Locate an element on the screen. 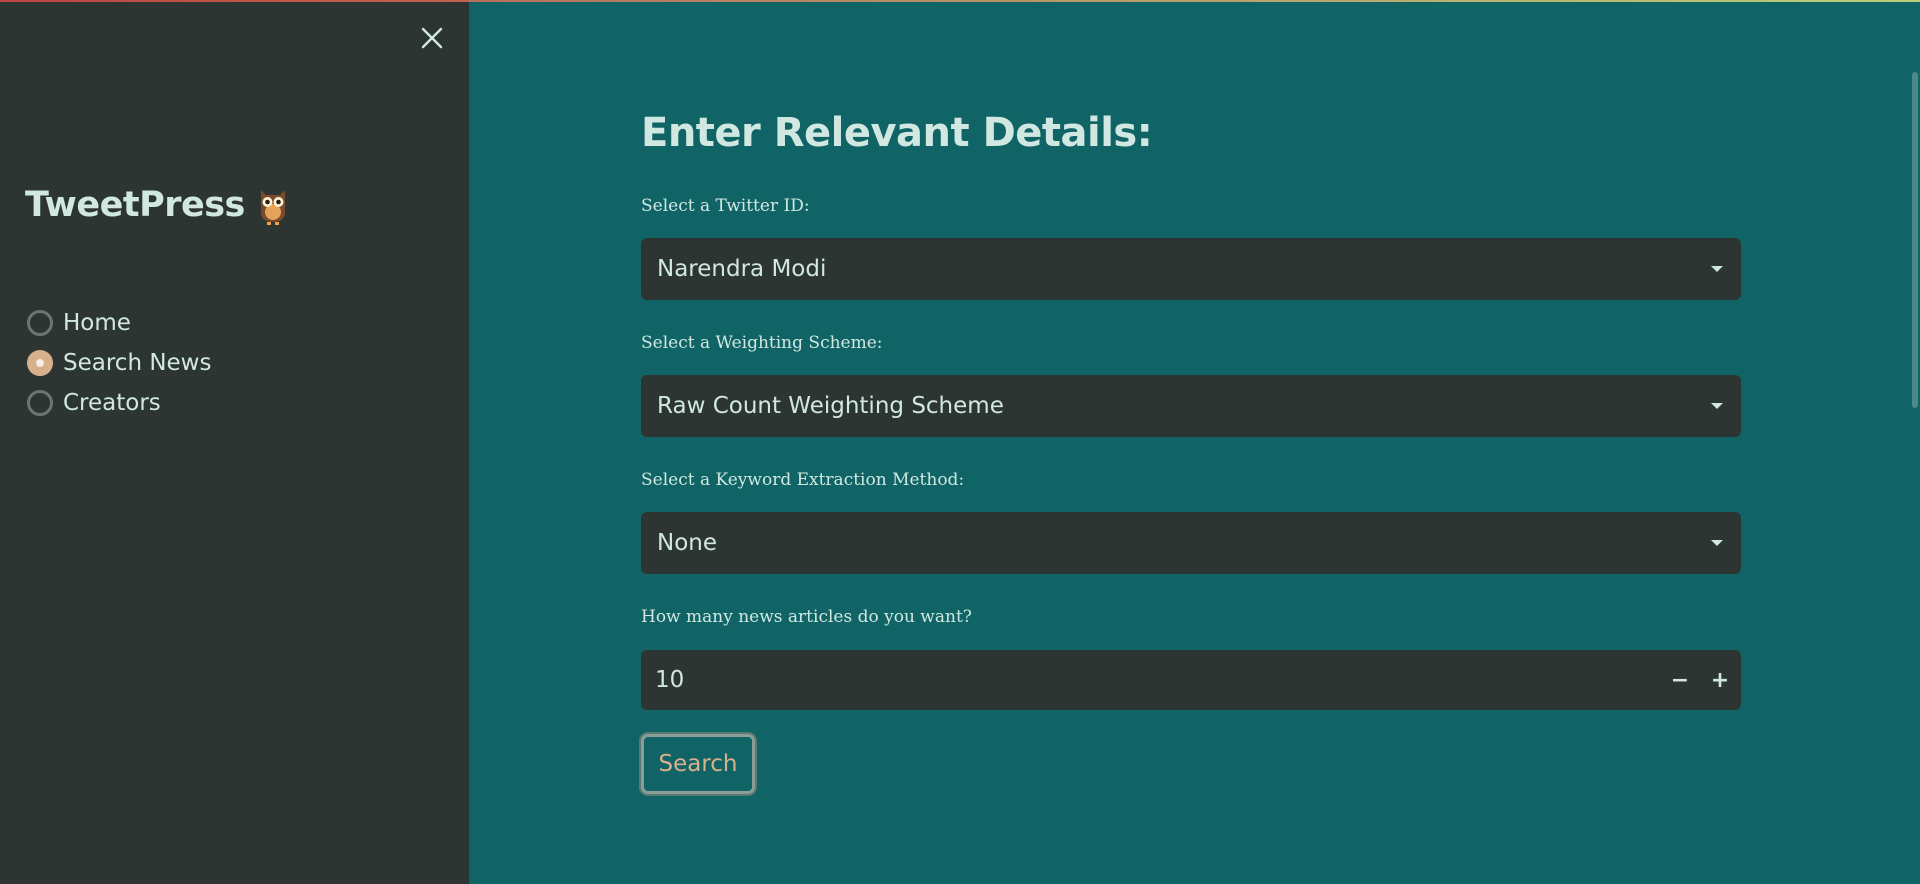  nav-label: Search News is located at coordinates (137, 363).